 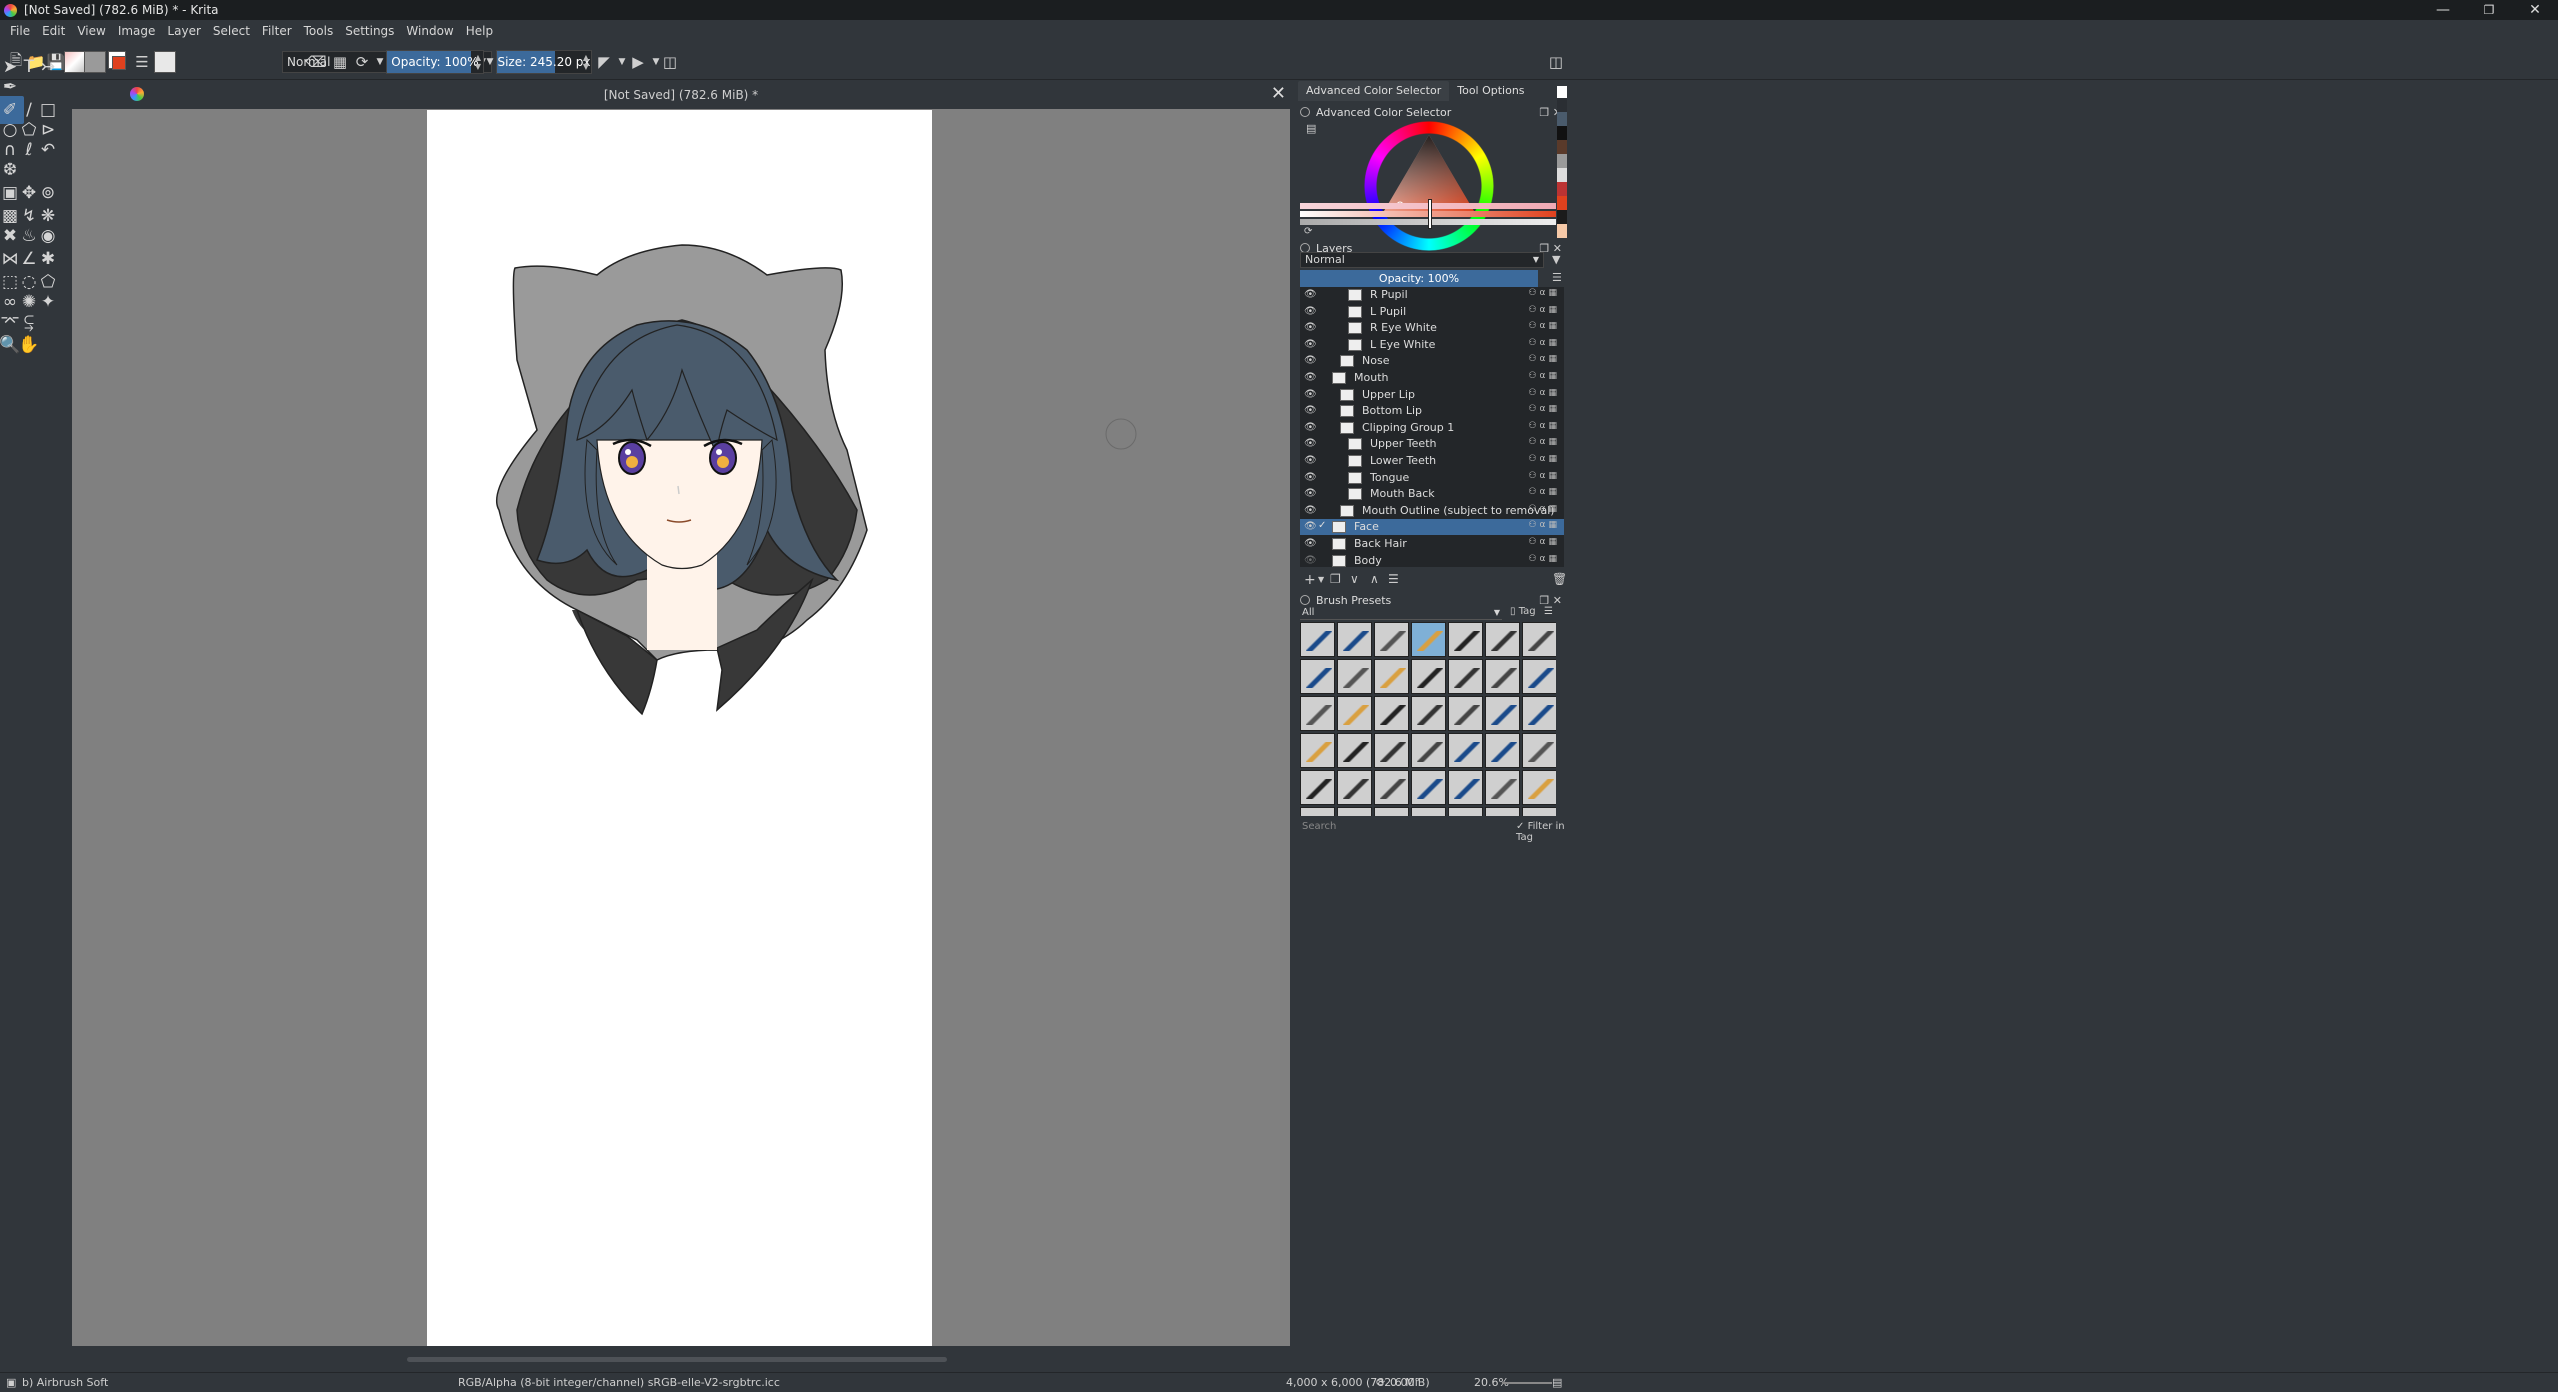 What do you see at coordinates (1556, 259) in the screenshot?
I see `layer-filter-icon: ▼` at bounding box center [1556, 259].